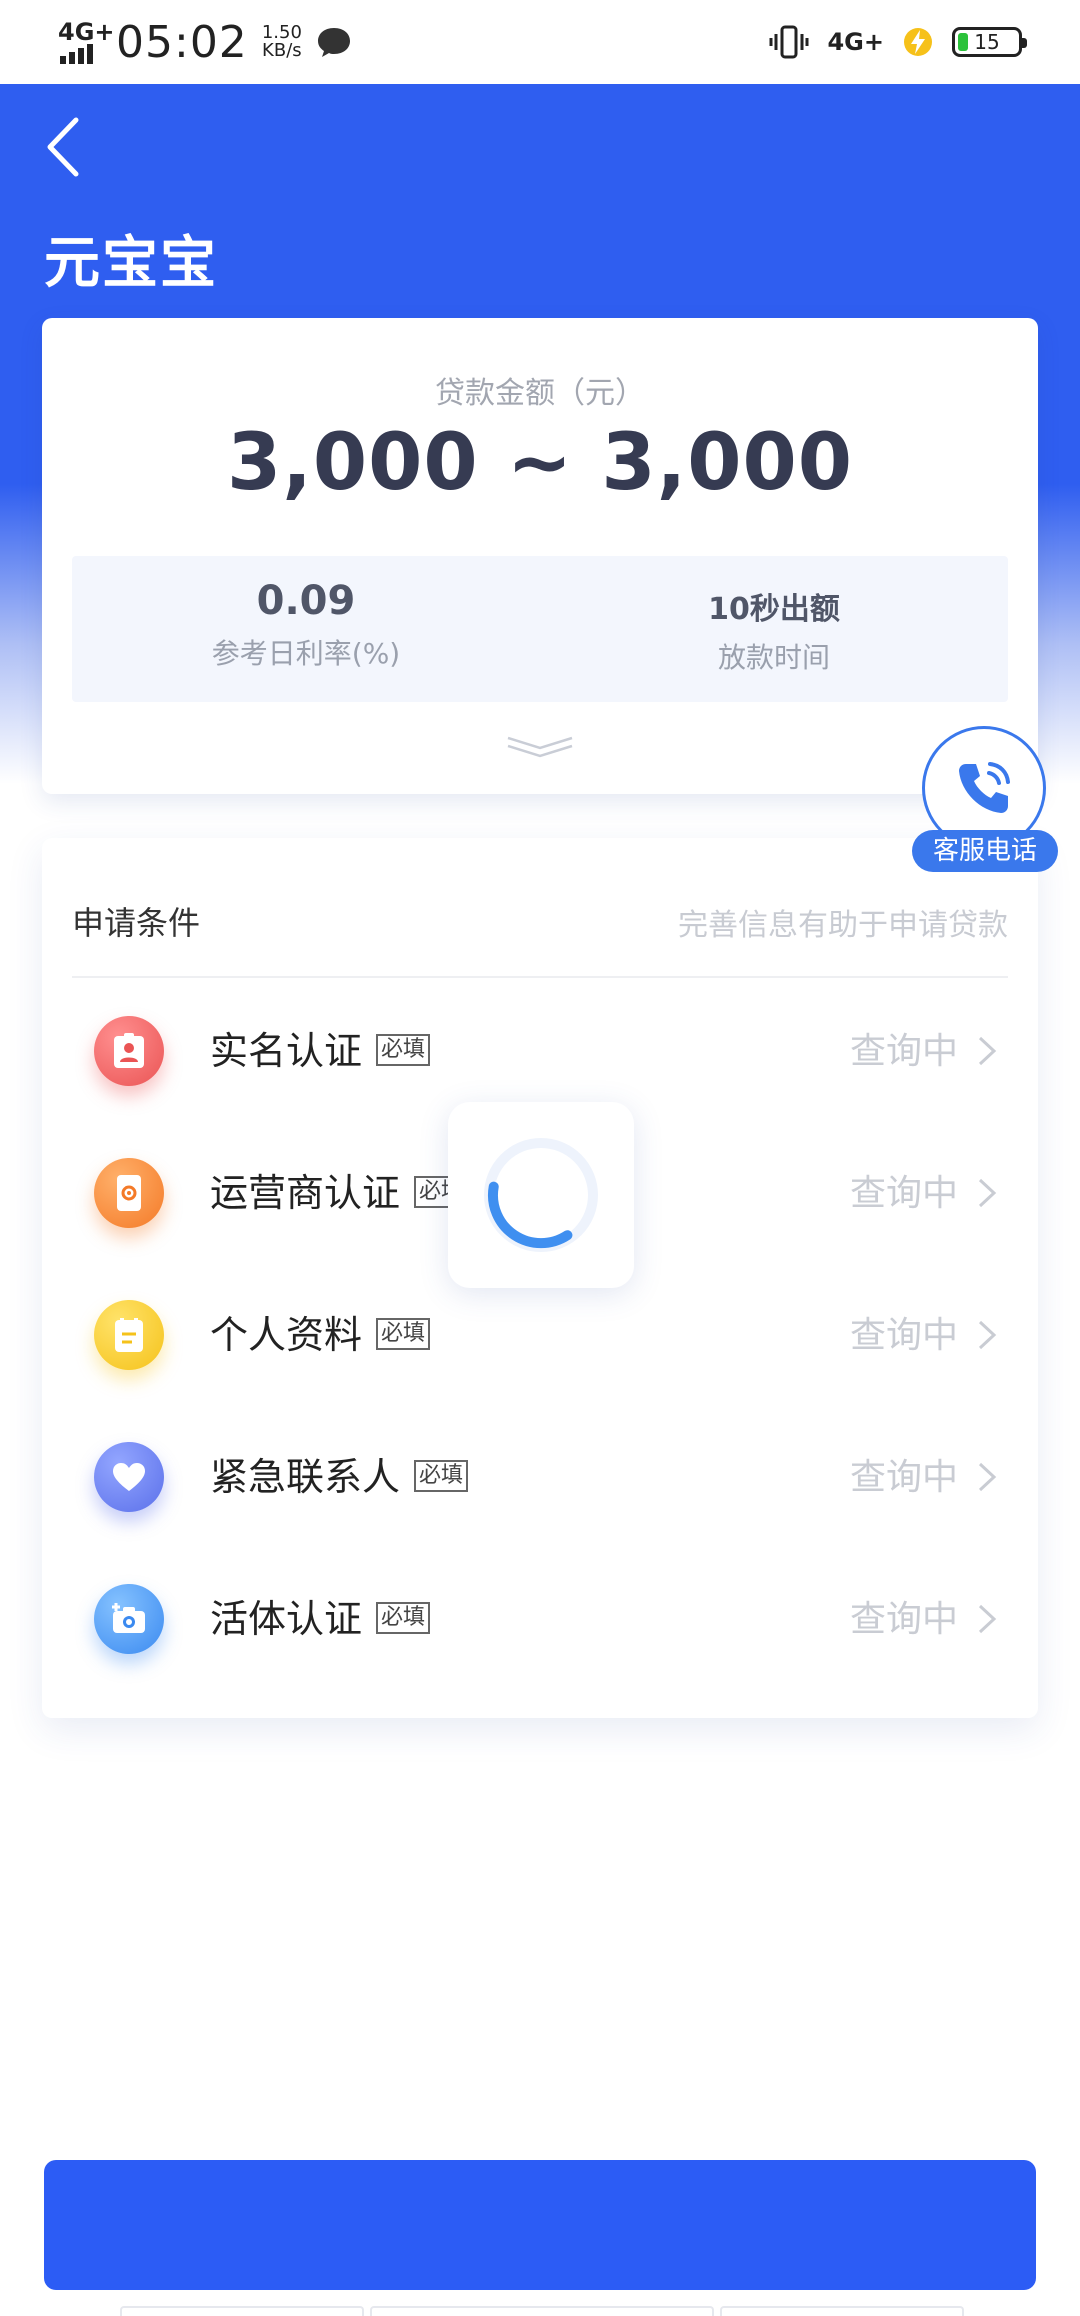 The width and height of the screenshot is (1080, 2316). Describe the element at coordinates (540, 2225) in the screenshot. I see `submit-button` at that location.